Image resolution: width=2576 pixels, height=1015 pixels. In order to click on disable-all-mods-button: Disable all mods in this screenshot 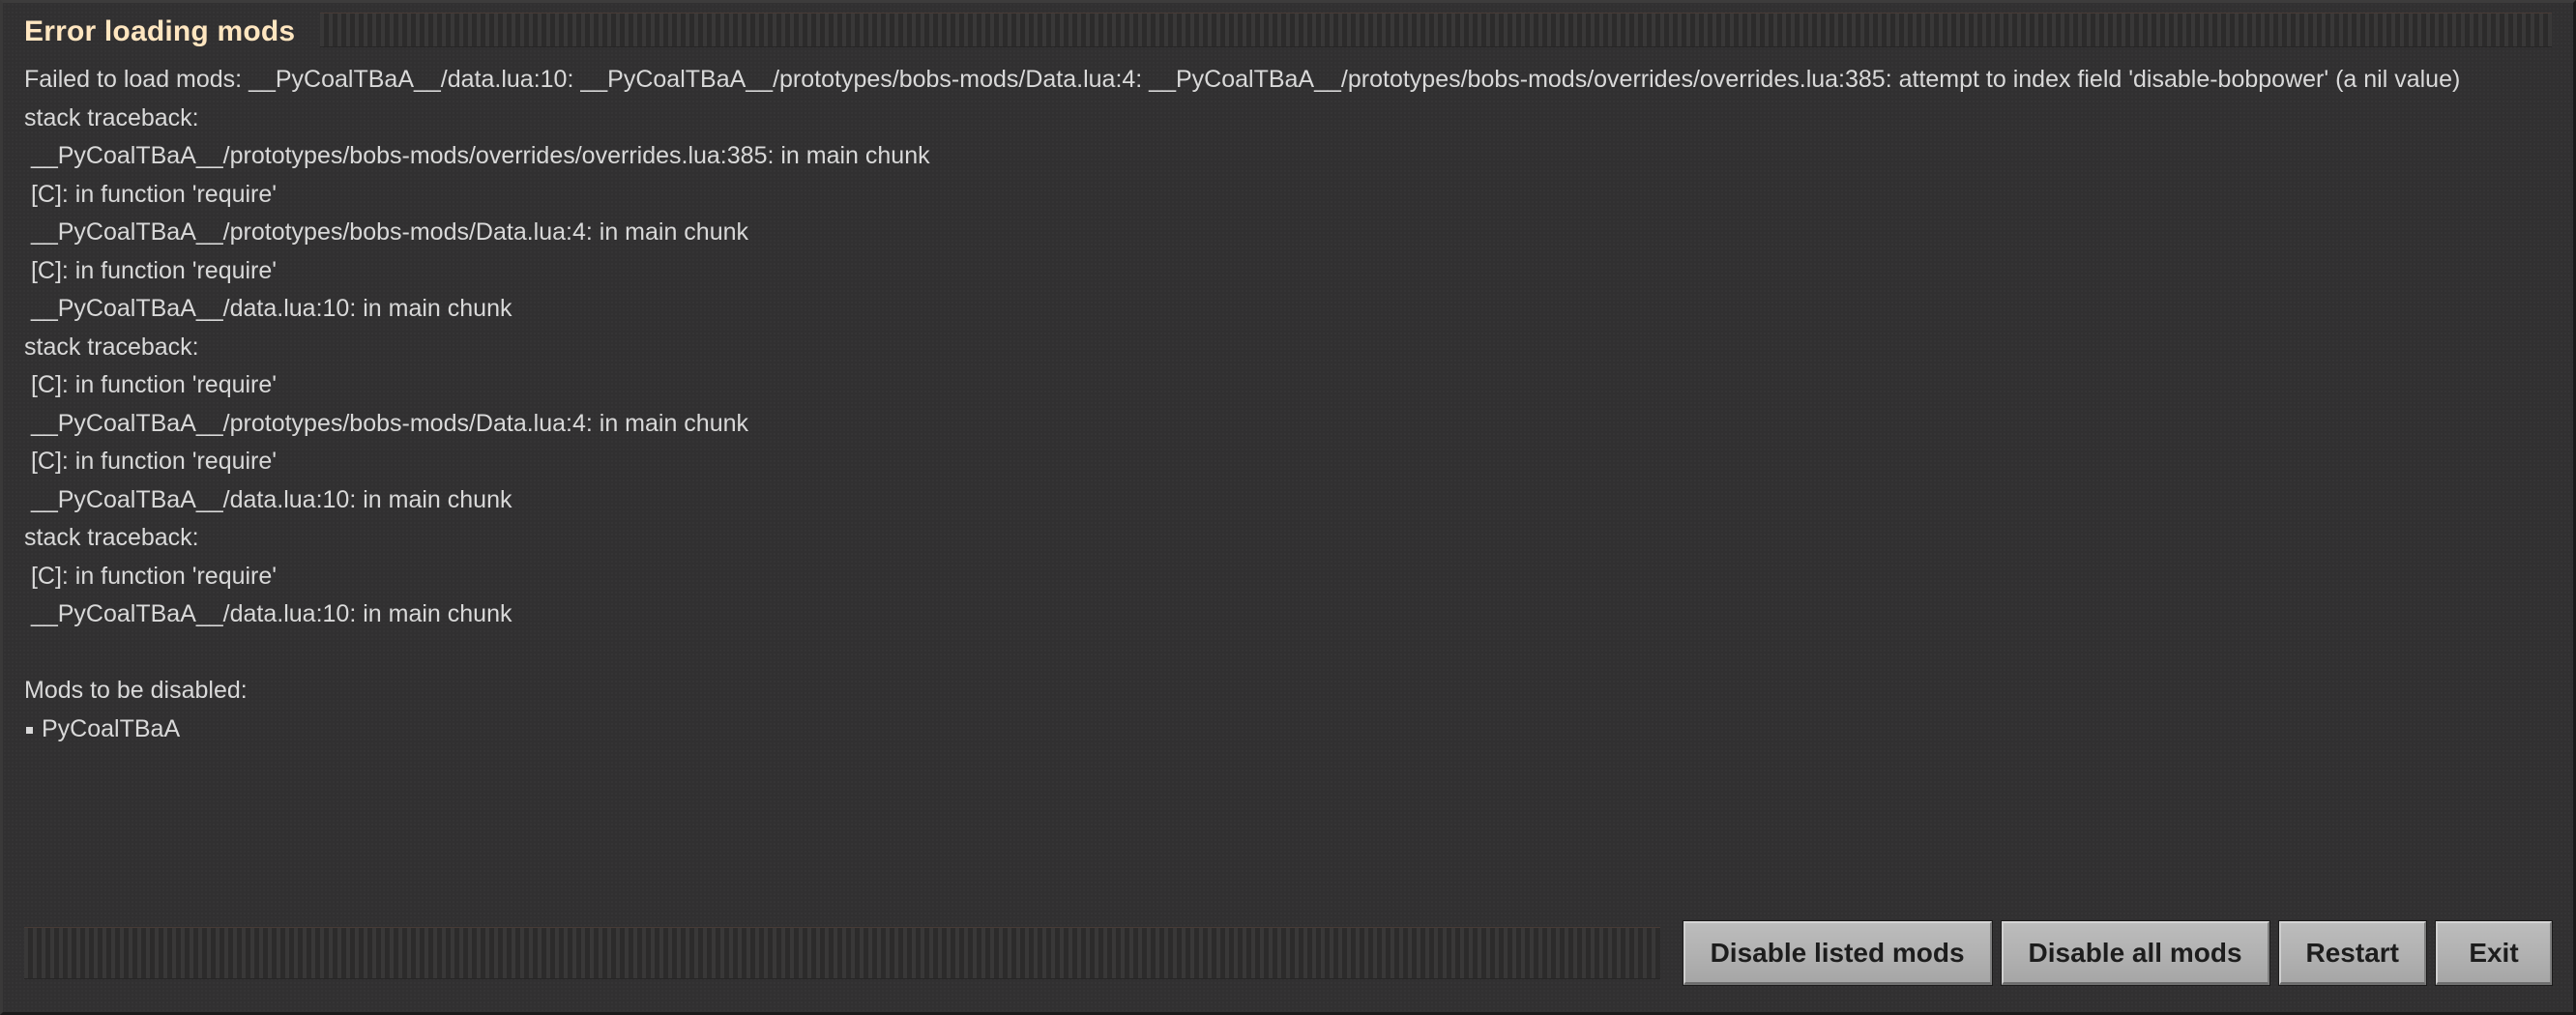, I will do `click(2135, 953)`.